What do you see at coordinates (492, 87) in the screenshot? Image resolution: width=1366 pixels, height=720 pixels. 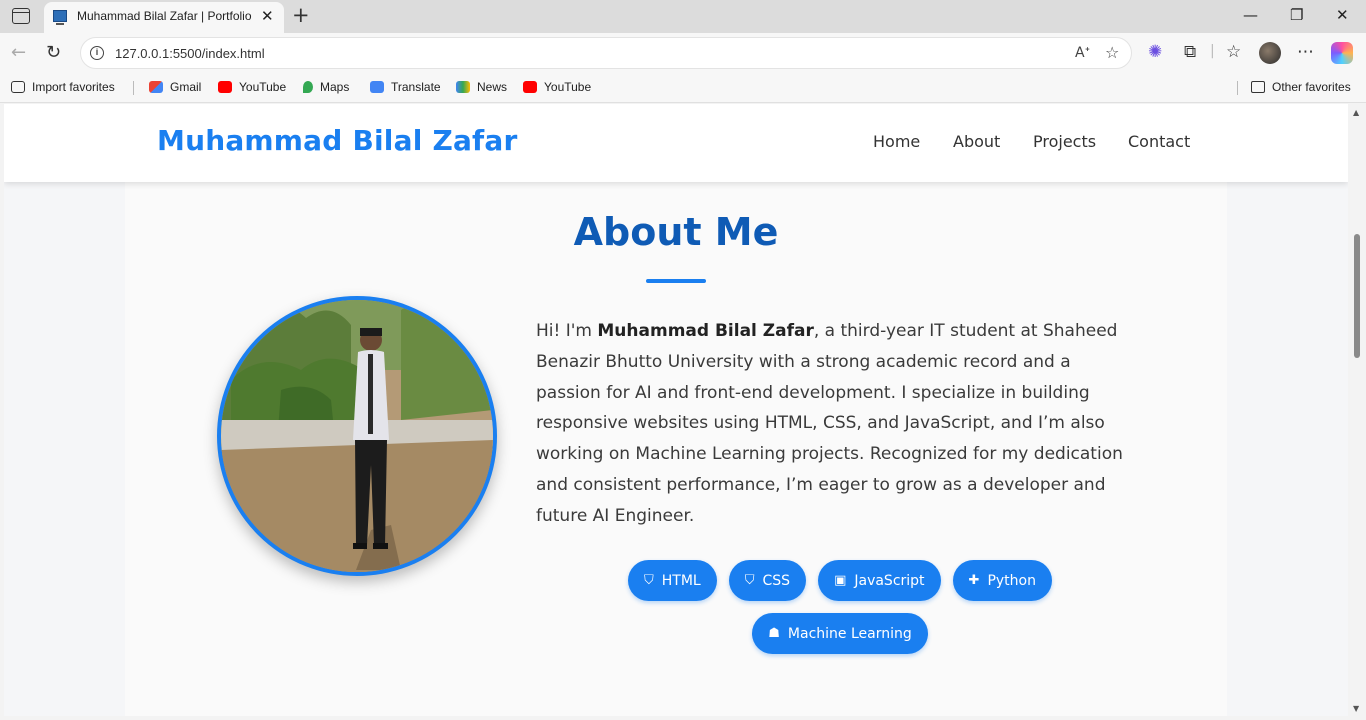 I see `bookmark-label: News` at bounding box center [492, 87].